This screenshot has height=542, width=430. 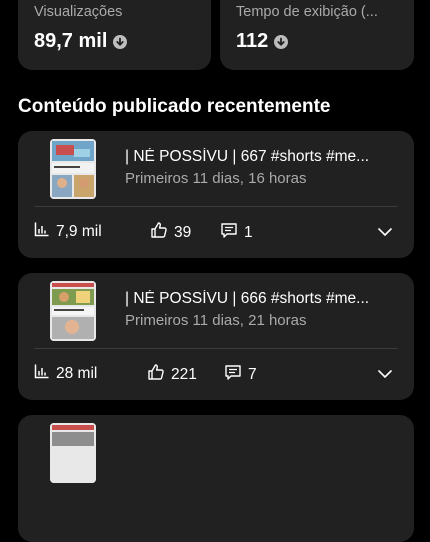 What do you see at coordinates (184, 374) in the screenshot?
I see `likes-count: 221` at bounding box center [184, 374].